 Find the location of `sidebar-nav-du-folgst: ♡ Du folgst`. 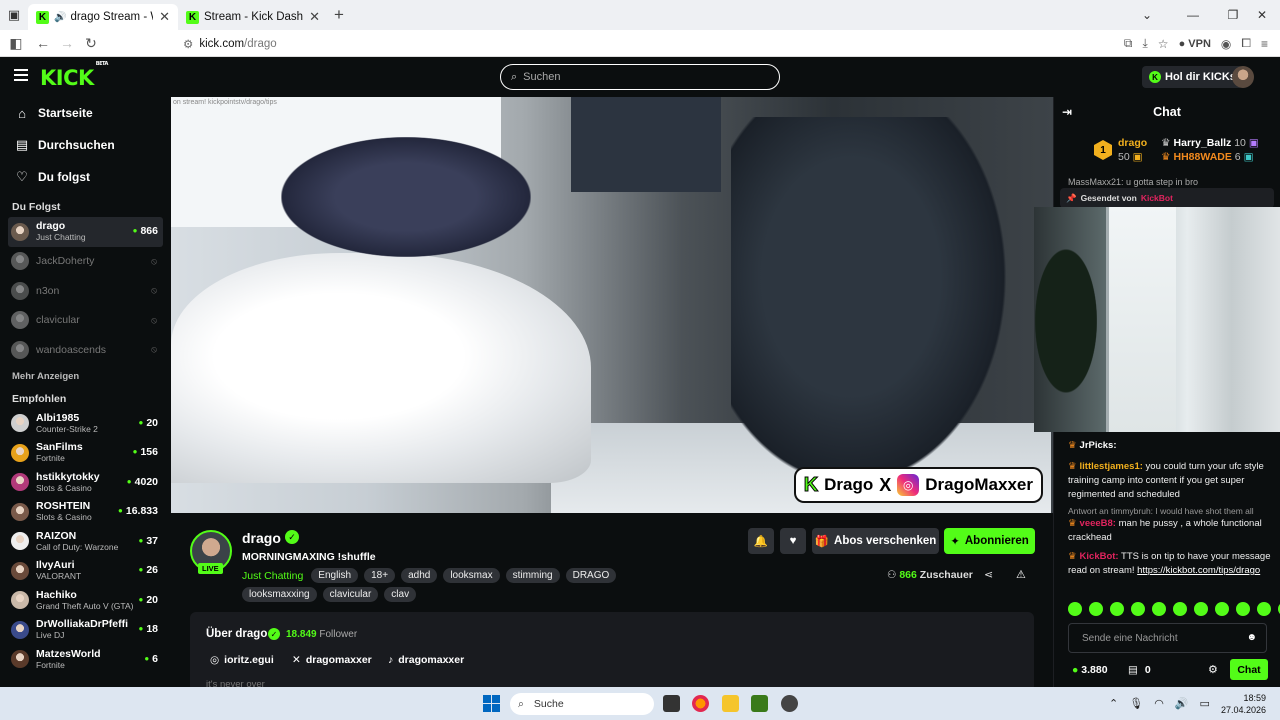

sidebar-nav-du-folgst: ♡ Du folgst is located at coordinates (85, 177).